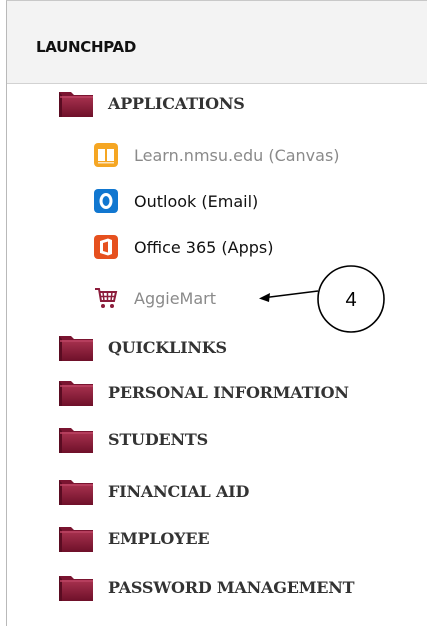 This screenshot has width=427, height=626. I want to click on callout-annotation, so click(322, 299).